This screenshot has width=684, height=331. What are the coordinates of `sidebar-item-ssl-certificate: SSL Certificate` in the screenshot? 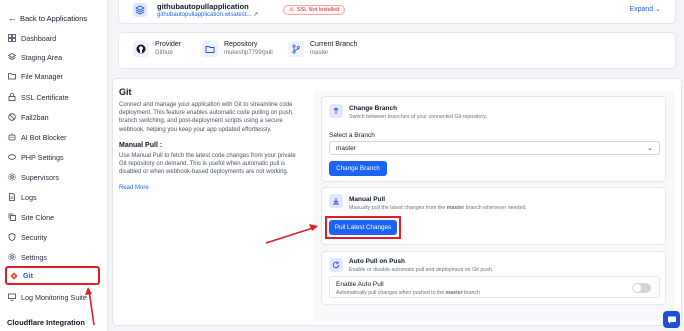 It's located at (52, 97).